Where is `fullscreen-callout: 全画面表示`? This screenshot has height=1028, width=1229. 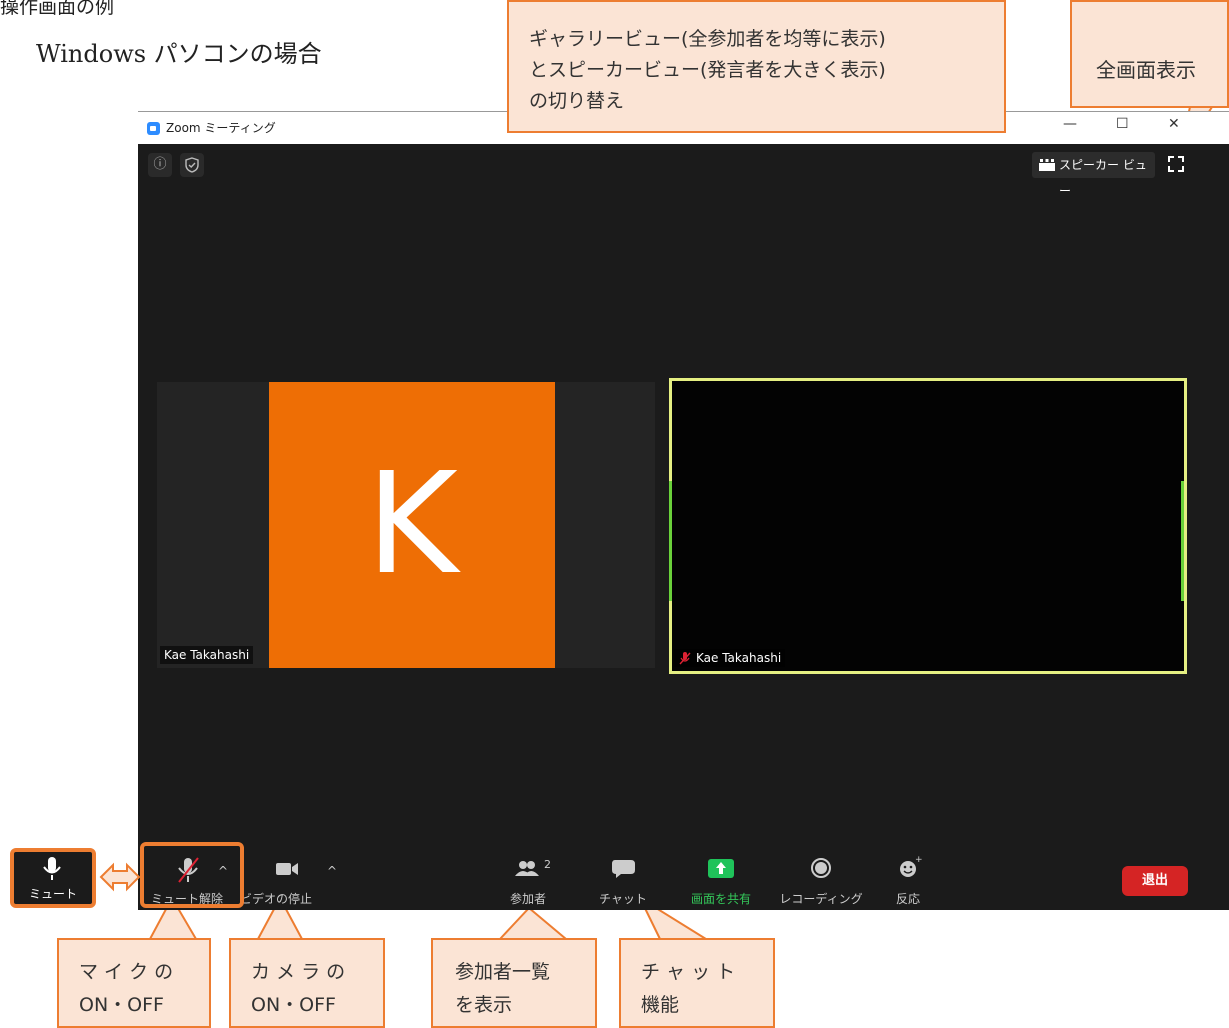
fullscreen-callout: 全画面表示 is located at coordinates (1149, 54).